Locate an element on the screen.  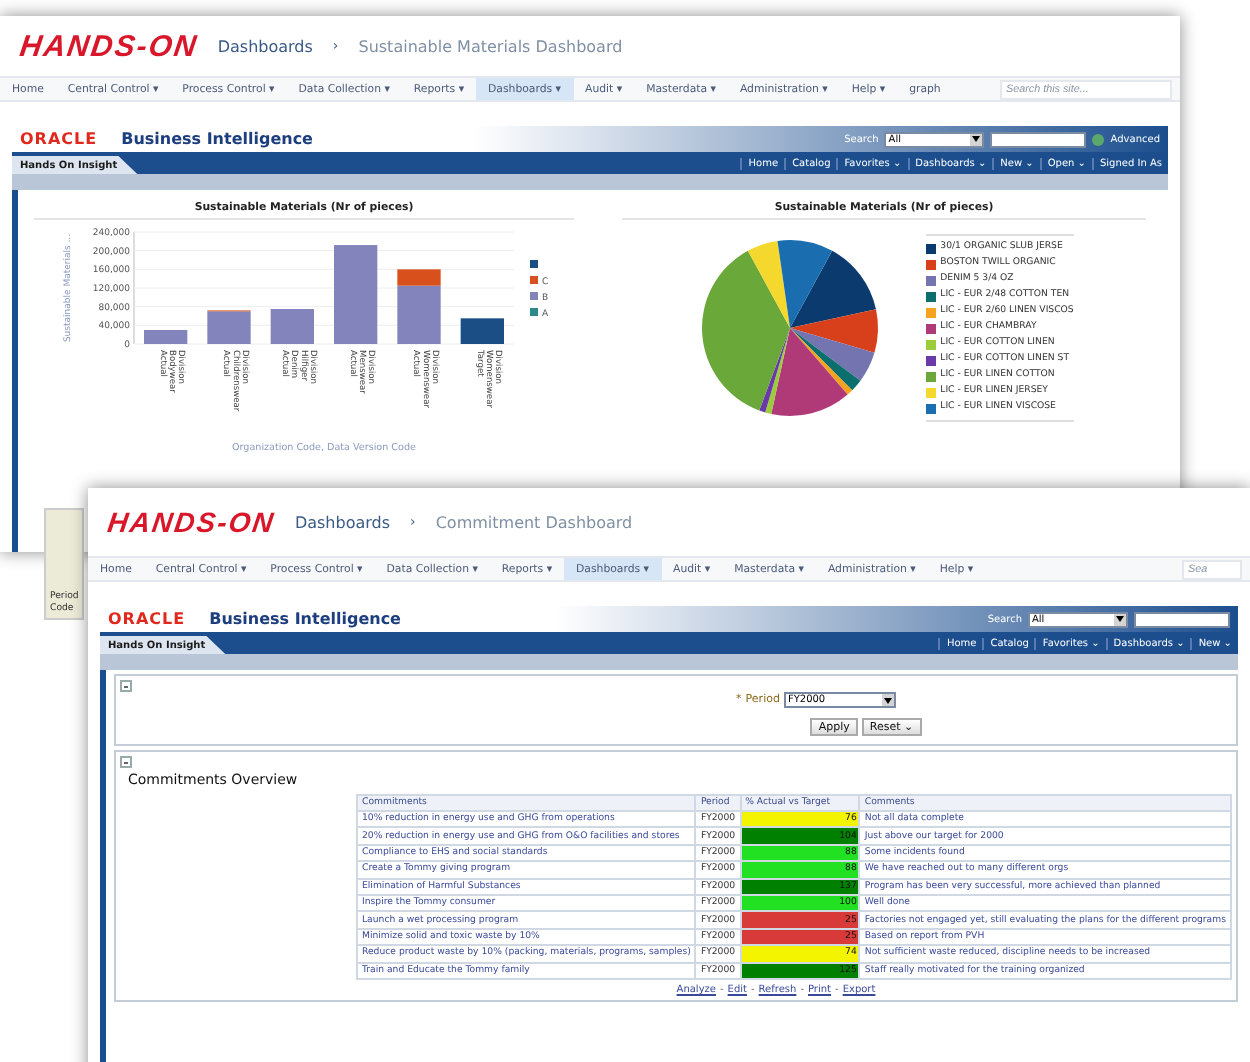
breadcrumb-current: Sustainable Materials Dashboard is located at coordinates (490, 46).